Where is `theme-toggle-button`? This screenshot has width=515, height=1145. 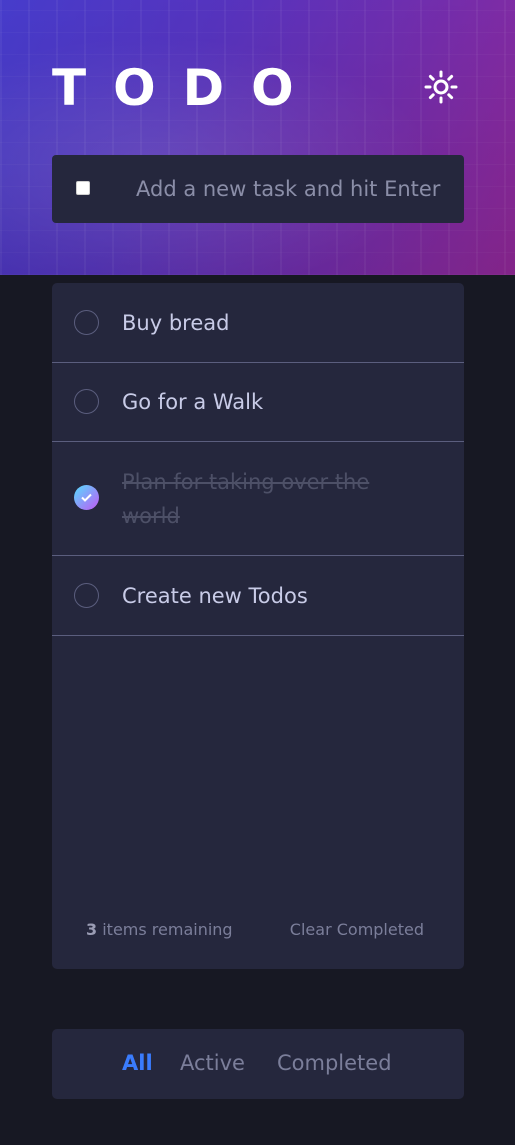
theme-toggle-button is located at coordinates (441, 87).